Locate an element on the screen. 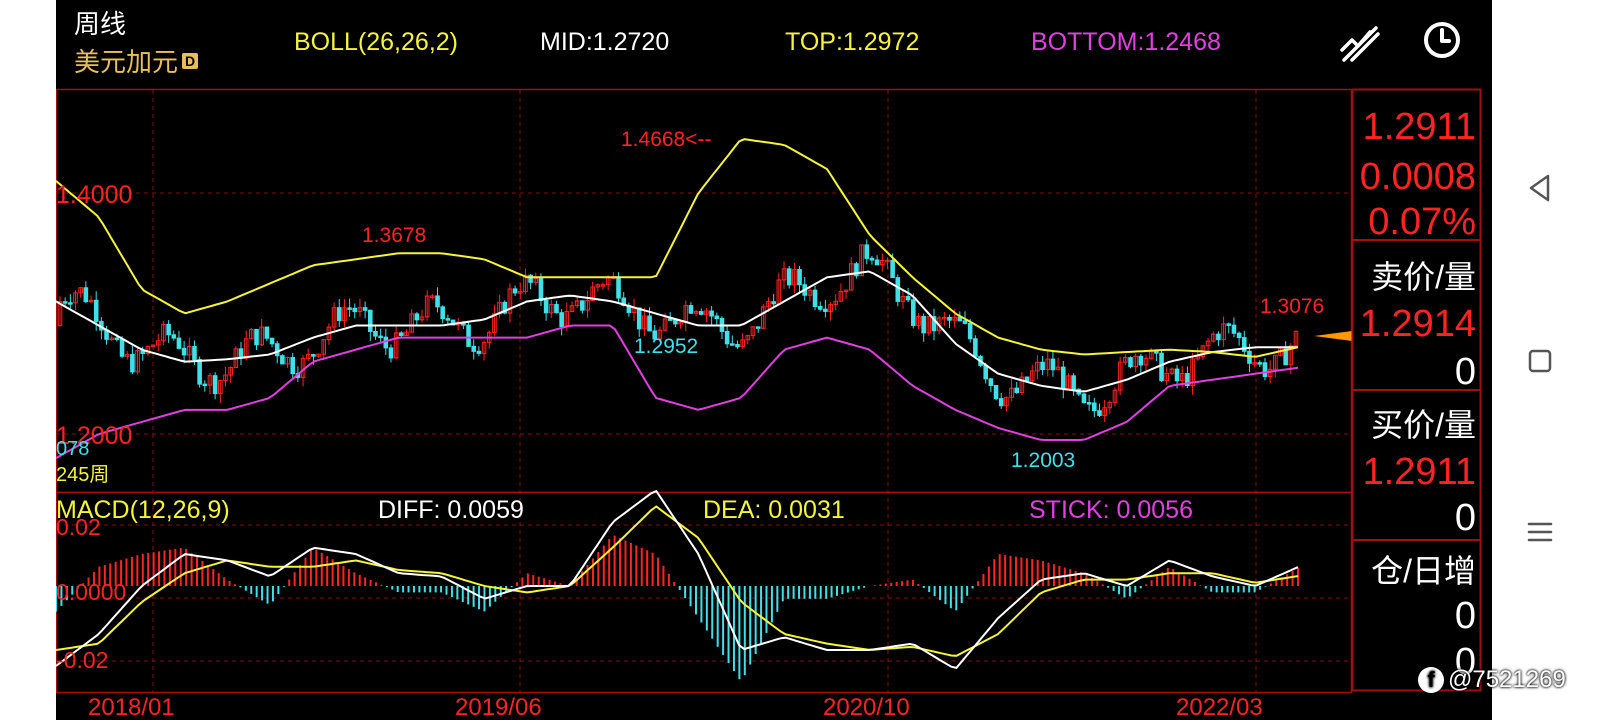  low-price-annotation: 1.2003 is located at coordinates (1043, 460).